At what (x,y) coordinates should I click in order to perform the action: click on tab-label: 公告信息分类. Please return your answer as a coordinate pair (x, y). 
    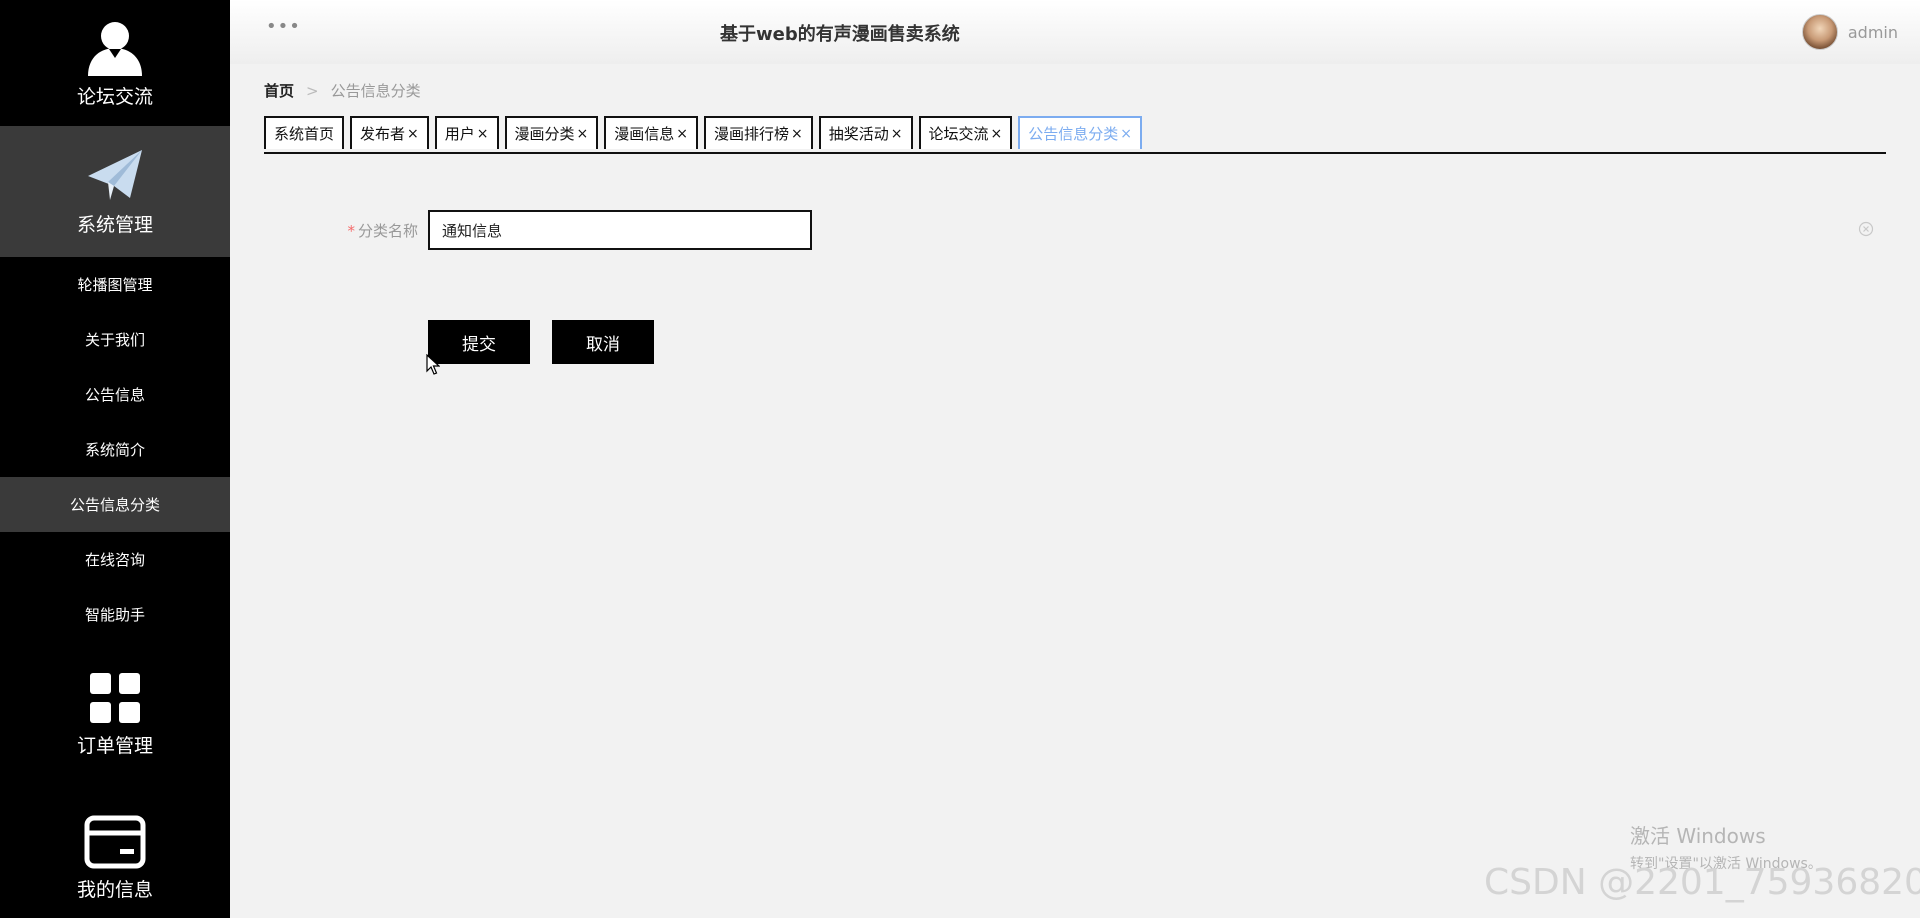
    Looking at the image, I should click on (1073, 134).